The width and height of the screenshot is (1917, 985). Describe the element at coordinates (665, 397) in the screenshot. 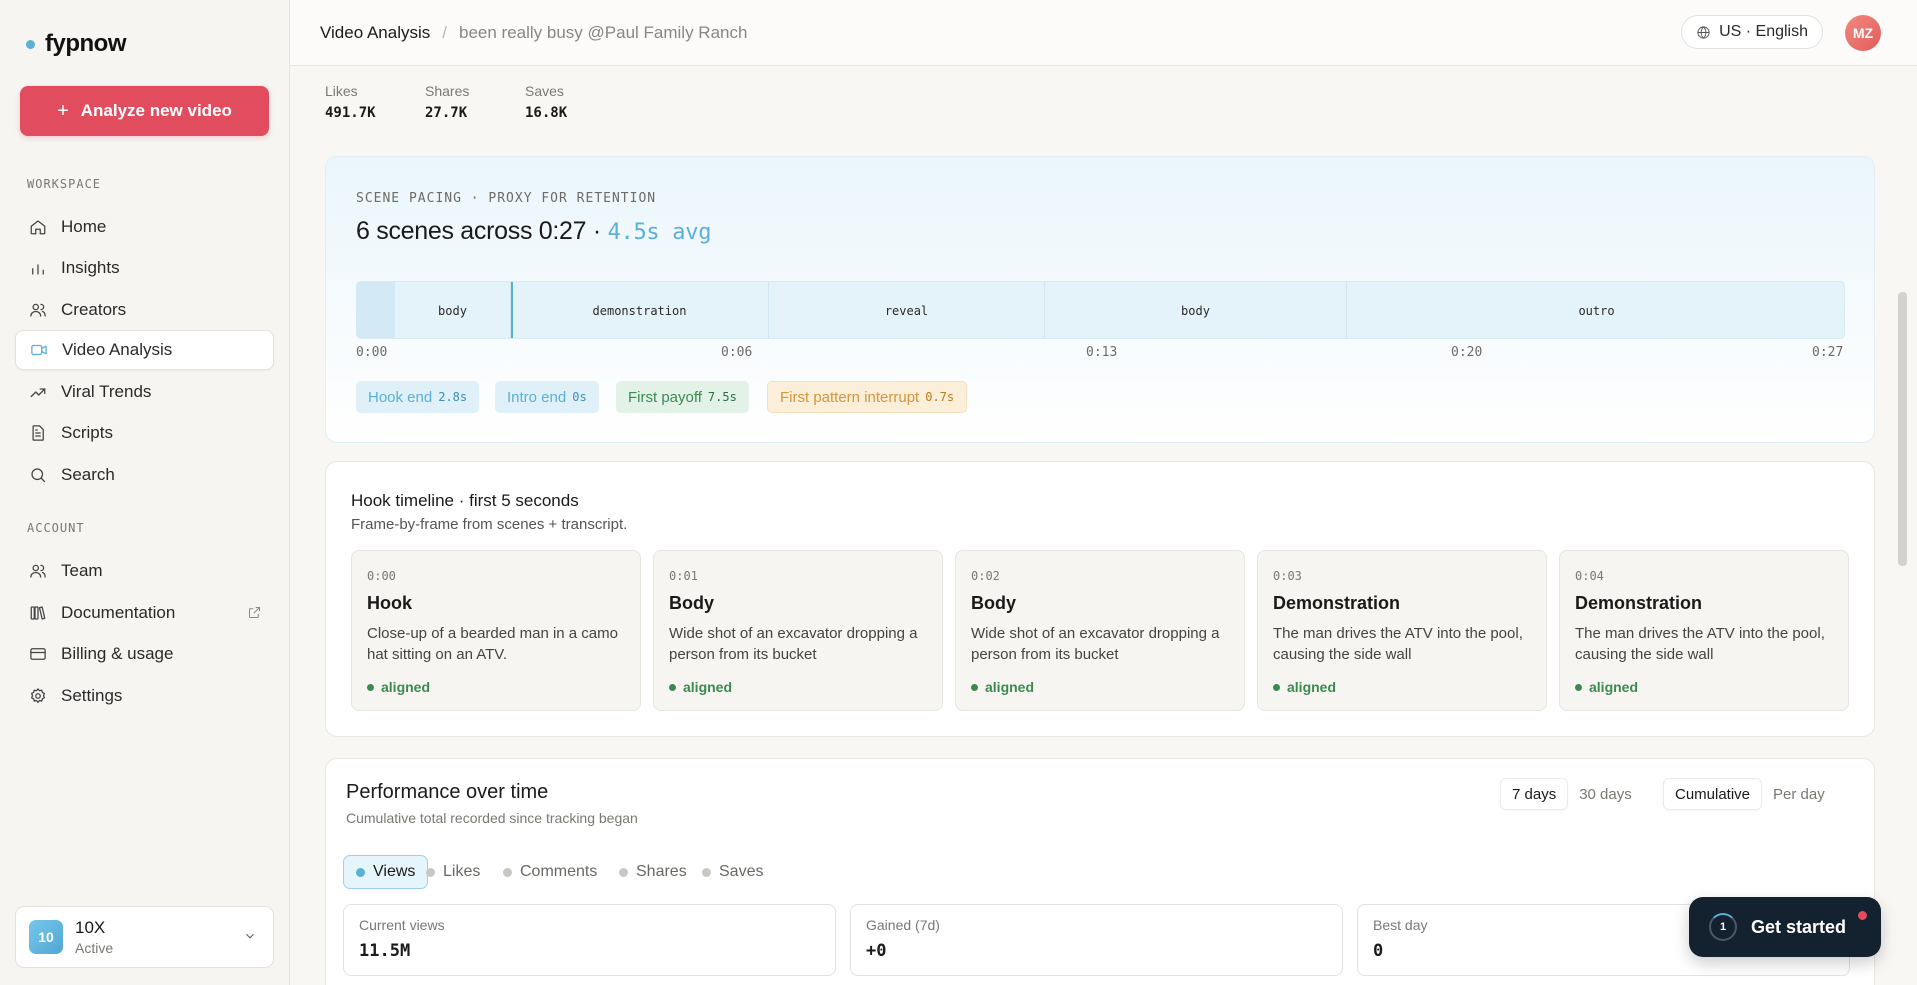

I see `pill-label: First payoff` at that location.